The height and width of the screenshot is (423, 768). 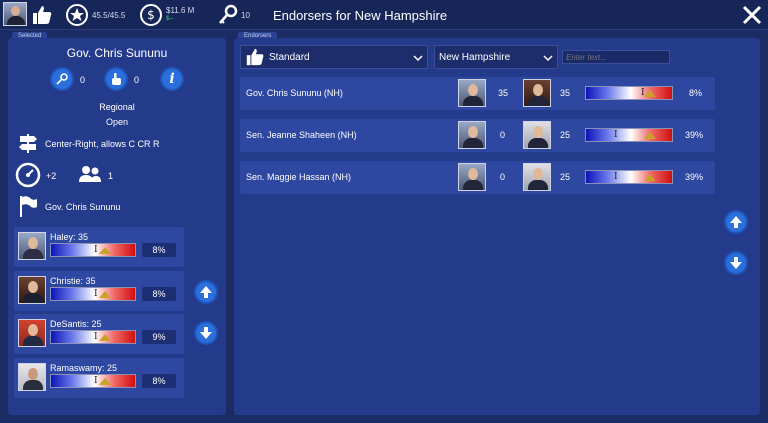 I want to click on close-icon, so click(x=752, y=15).